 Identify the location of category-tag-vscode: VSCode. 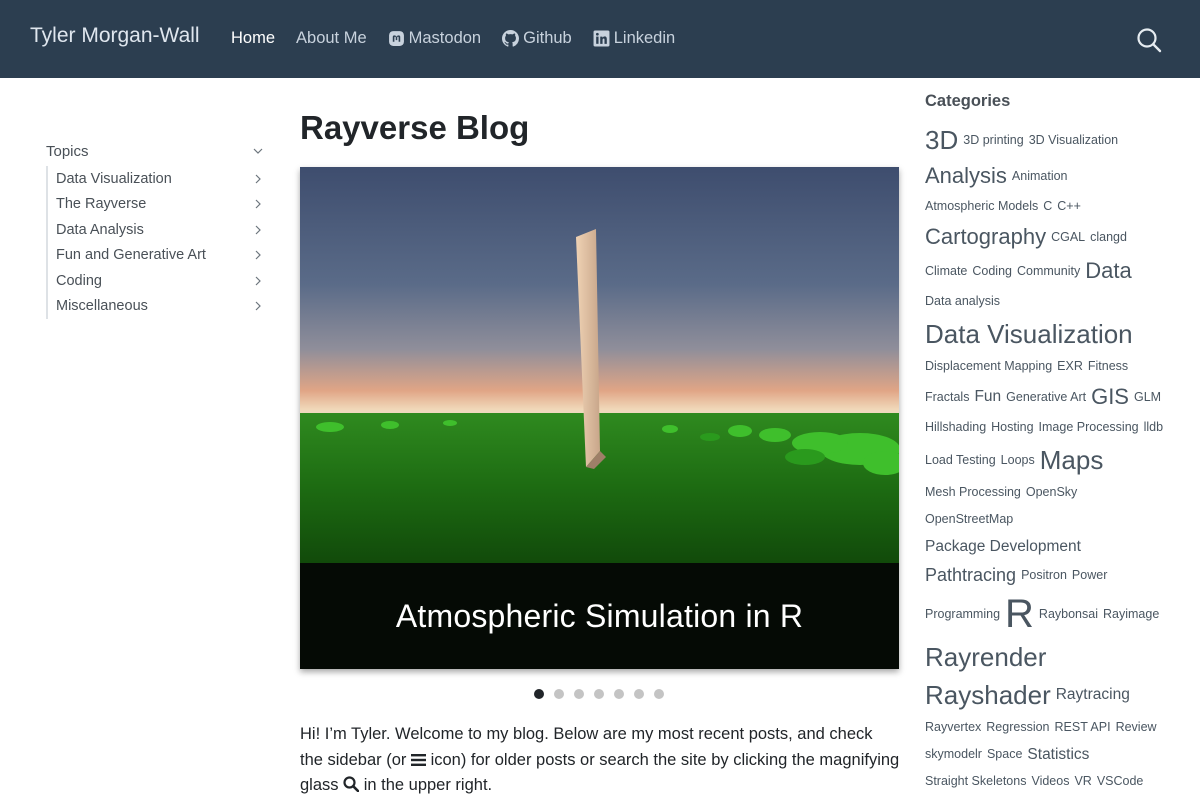
(1120, 781).